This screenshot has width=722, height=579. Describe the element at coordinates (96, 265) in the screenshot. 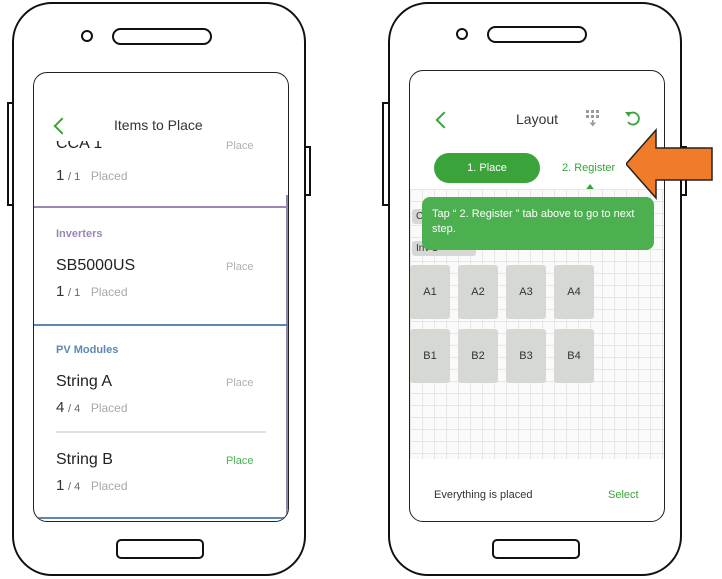

I see `item-name: SB5000US` at that location.